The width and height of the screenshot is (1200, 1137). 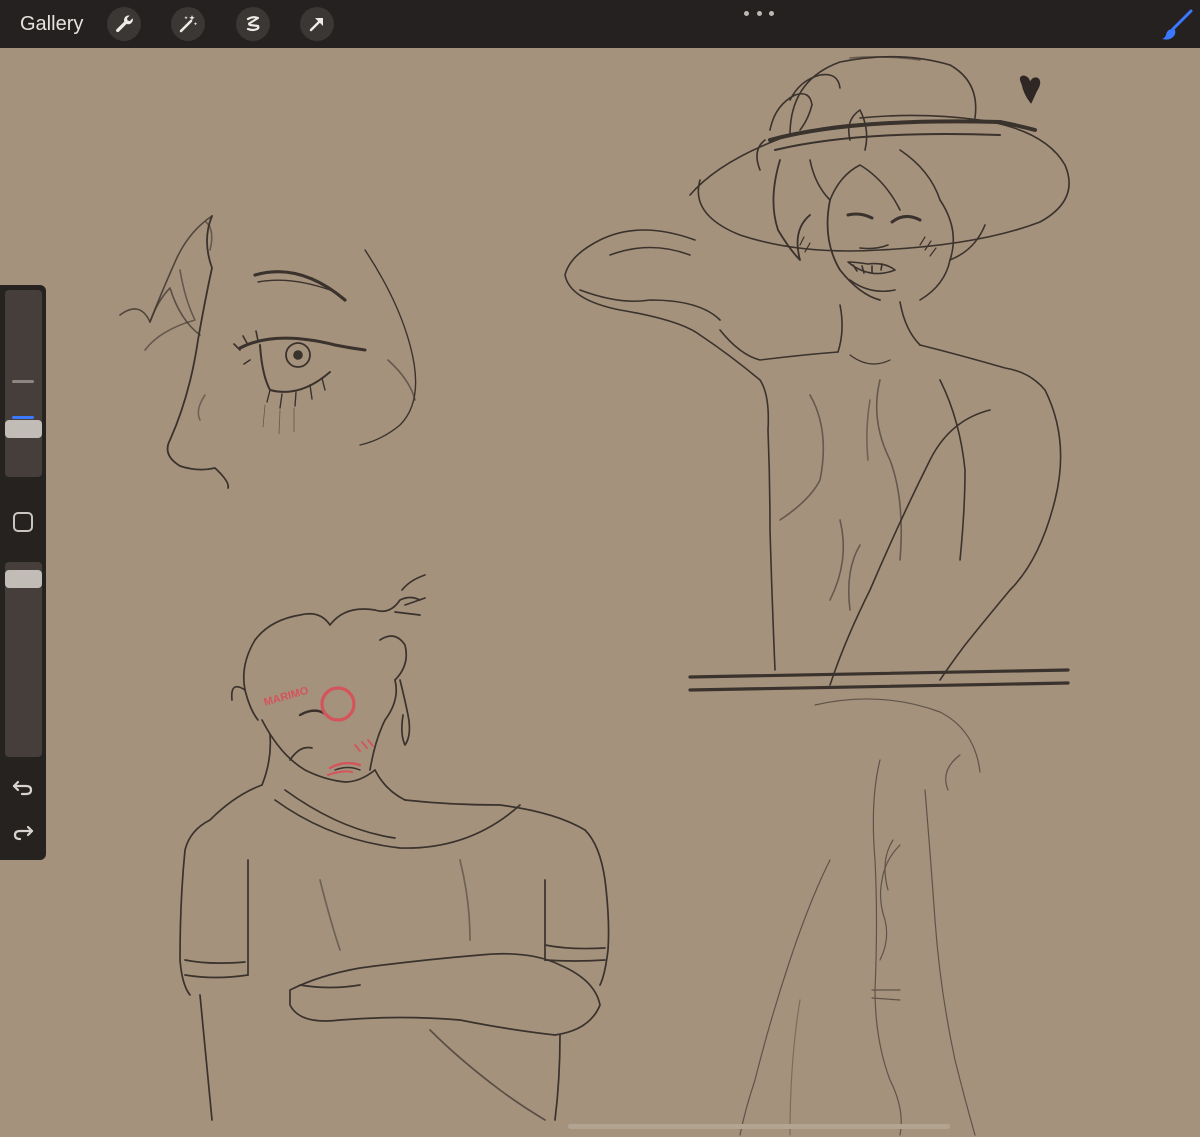 I want to click on brush-size-slider, so click(x=23, y=383).